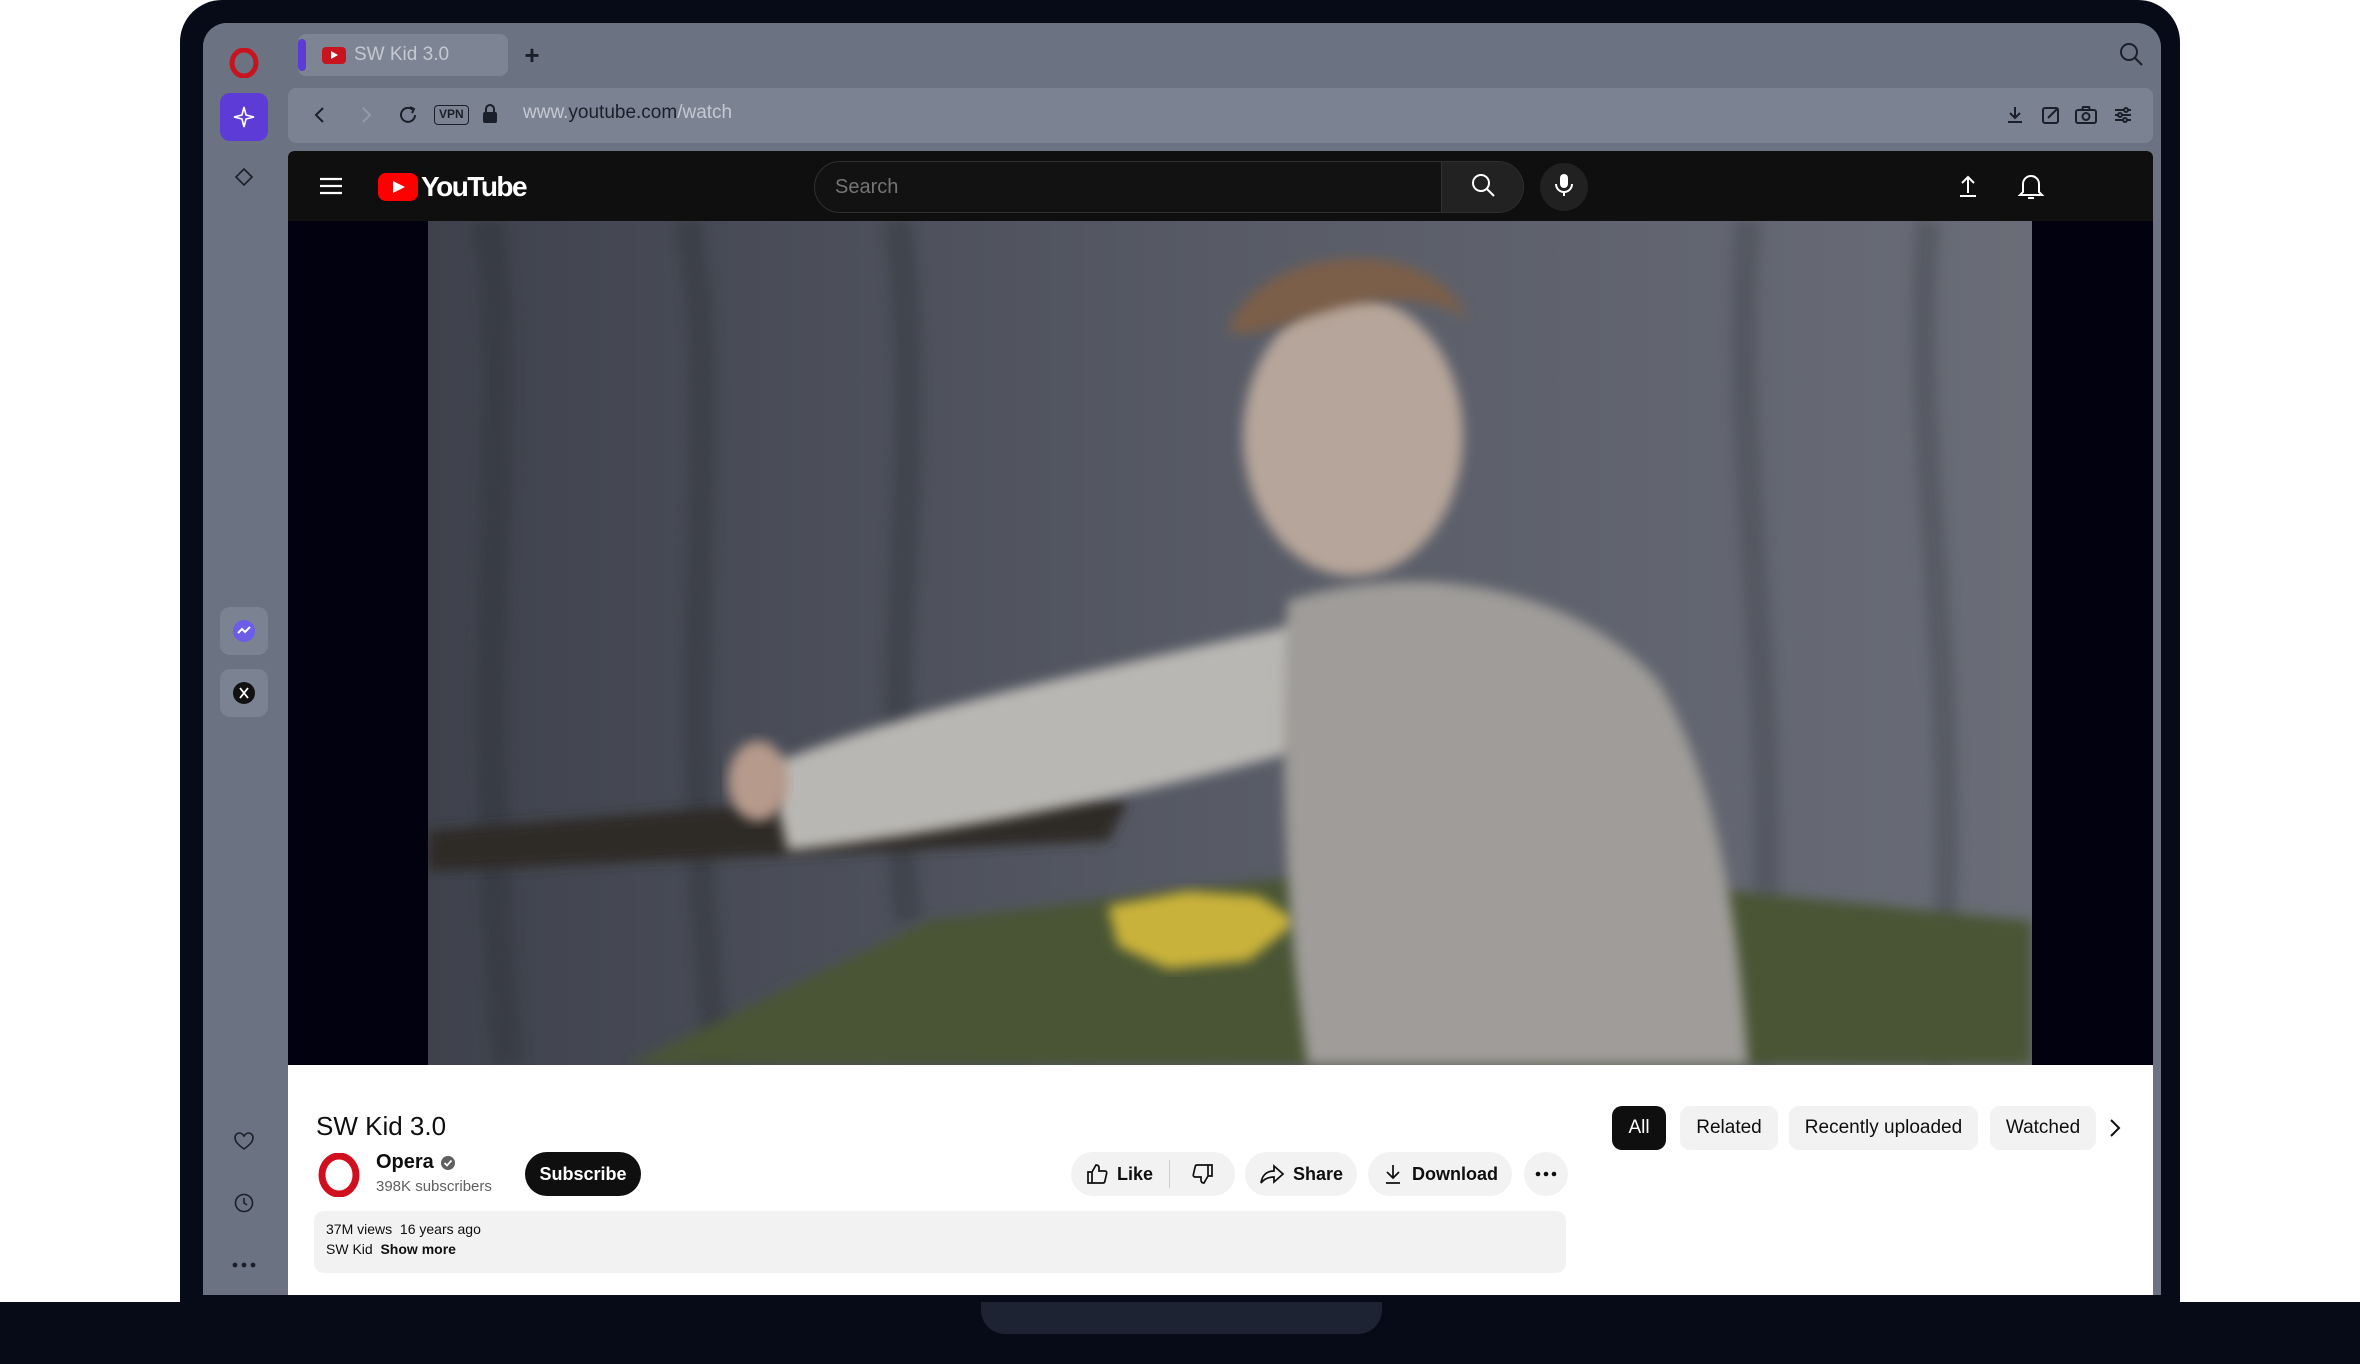 Image resolution: width=2360 pixels, height=1364 pixels. Describe the element at coordinates (1729, 1128) in the screenshot. I see `chip-related: Related` at that location.